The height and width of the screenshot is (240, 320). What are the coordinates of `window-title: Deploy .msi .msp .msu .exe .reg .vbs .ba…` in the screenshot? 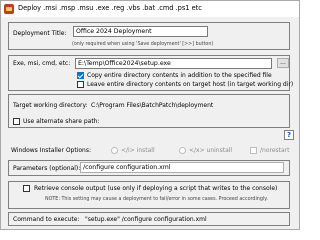 It's located at (110, 8).